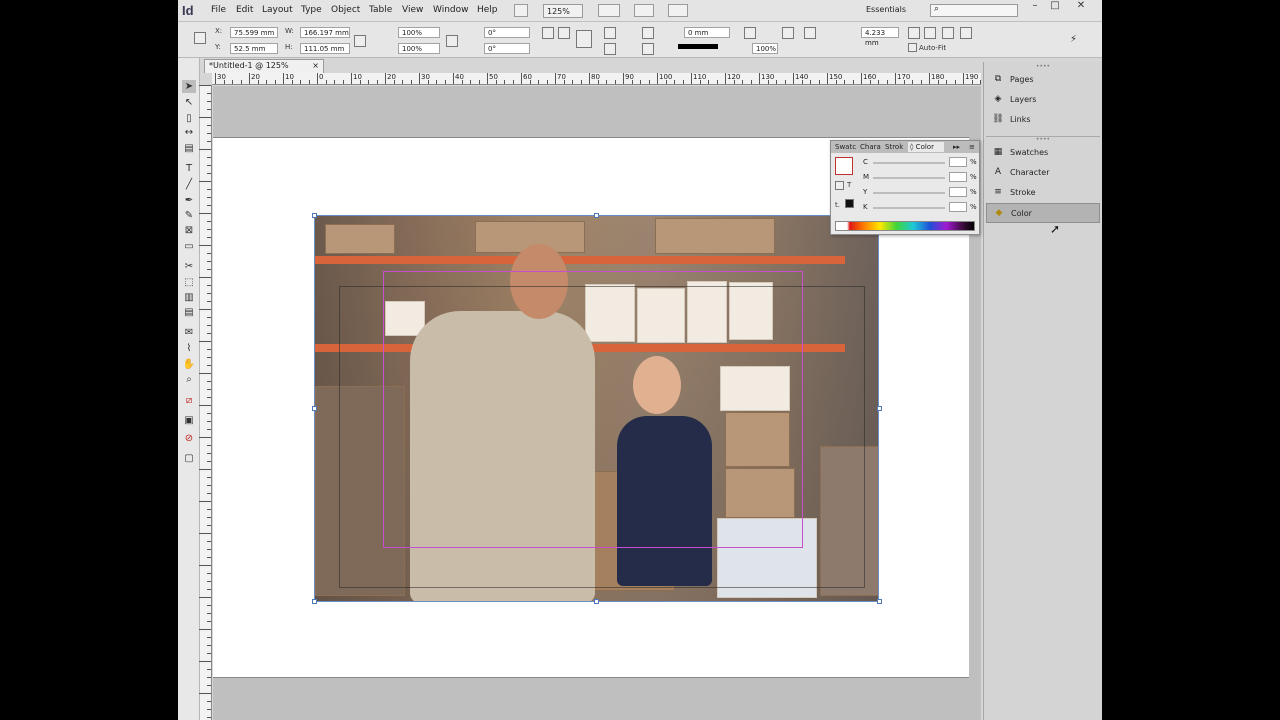  I want to click on frame-handle-bl, so click(314, 601).